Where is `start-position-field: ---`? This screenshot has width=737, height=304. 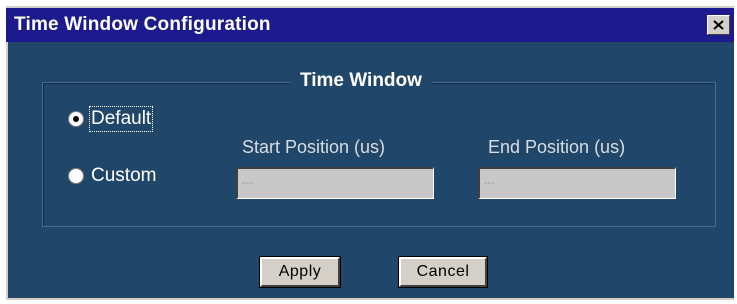
start-position-field: --- is located at coordinates (335, 183).